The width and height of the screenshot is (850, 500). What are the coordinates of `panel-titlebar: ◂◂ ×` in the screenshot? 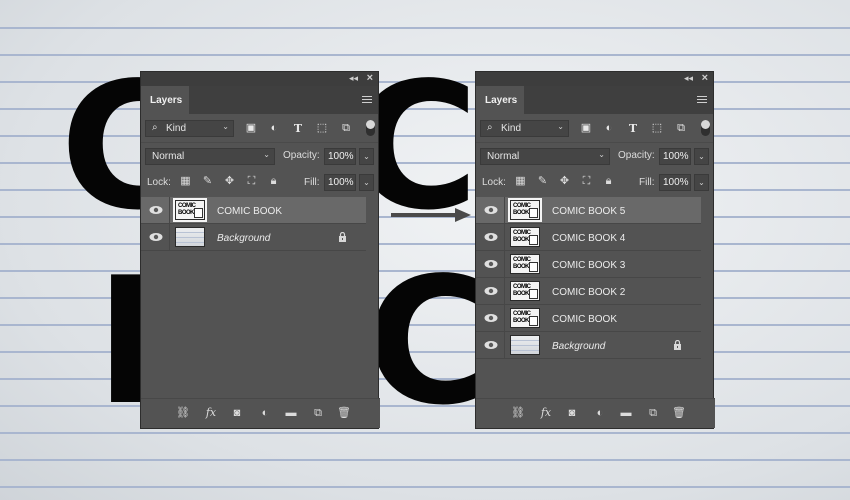 It's located at (259, 79).